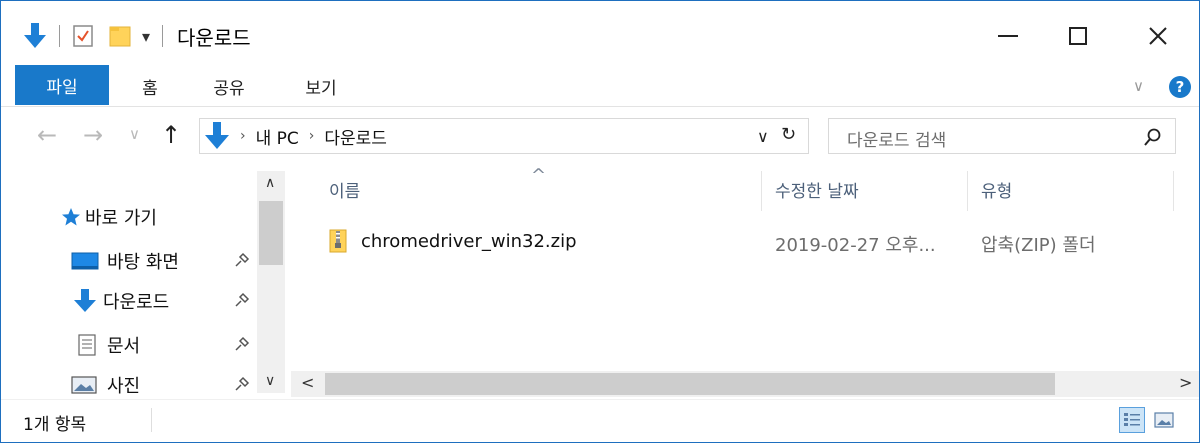 The width and height of the screenshot is (1200, 443). I want to click on back-button: ←, so click(47, 135).